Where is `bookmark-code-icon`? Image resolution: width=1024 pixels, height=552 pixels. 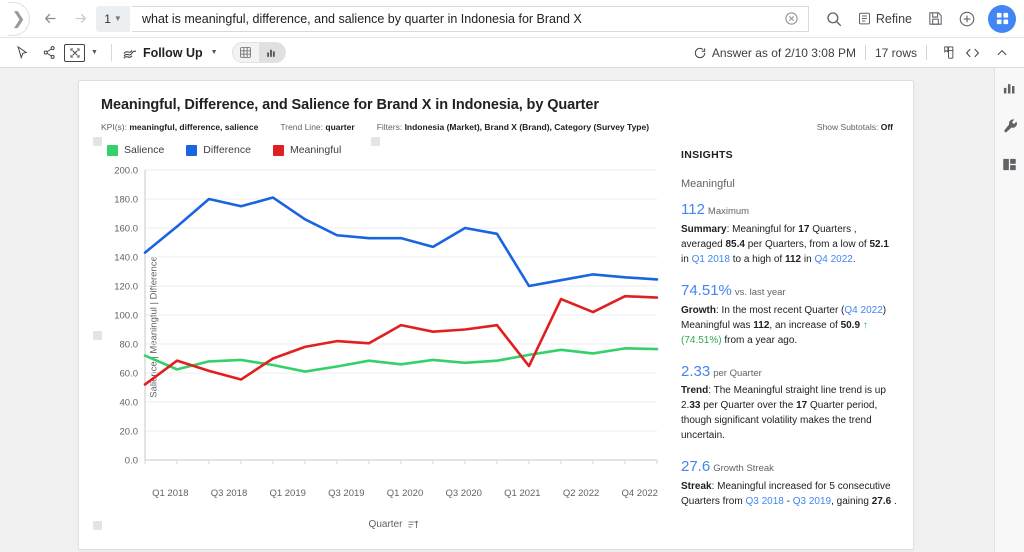
bookmark-code-icon is located at coordinates (948, 53).